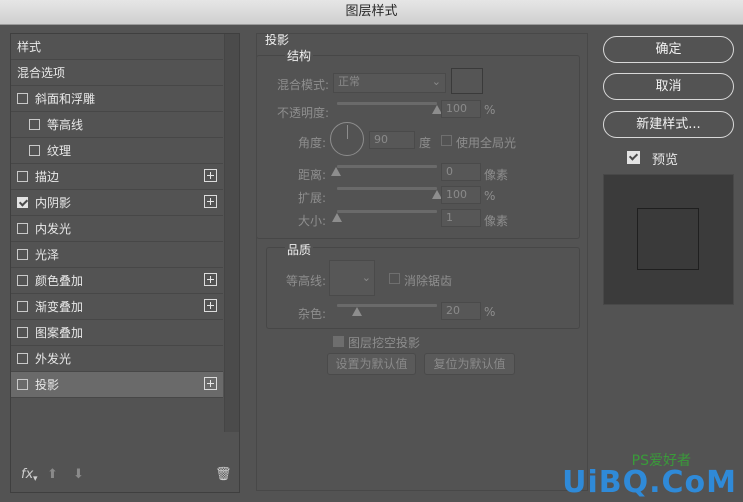 This screenshot has height=502, width=743. I want to click on noise-label: 杂色:, so click(312, 314).